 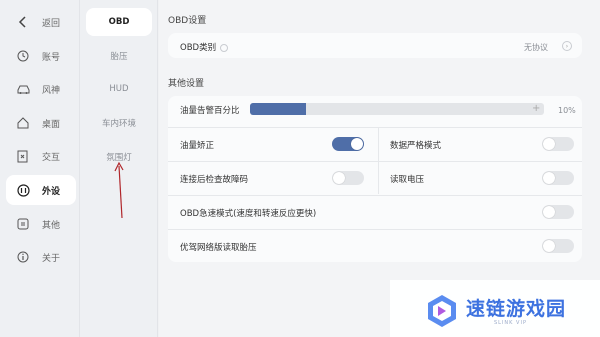 I want to click on nav-label-interaction: 交互, so click(x=51, y=157).